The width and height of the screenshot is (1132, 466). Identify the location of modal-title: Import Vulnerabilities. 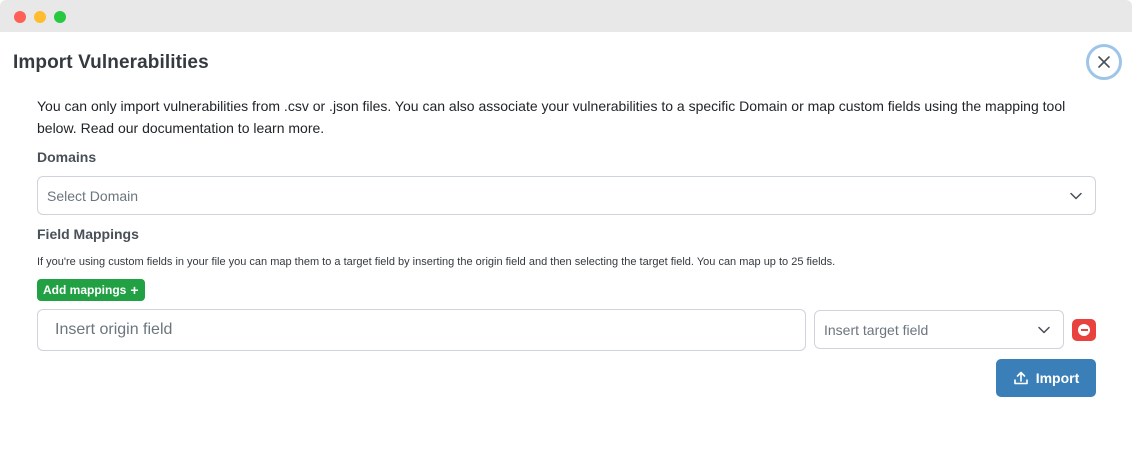
(111, 62).